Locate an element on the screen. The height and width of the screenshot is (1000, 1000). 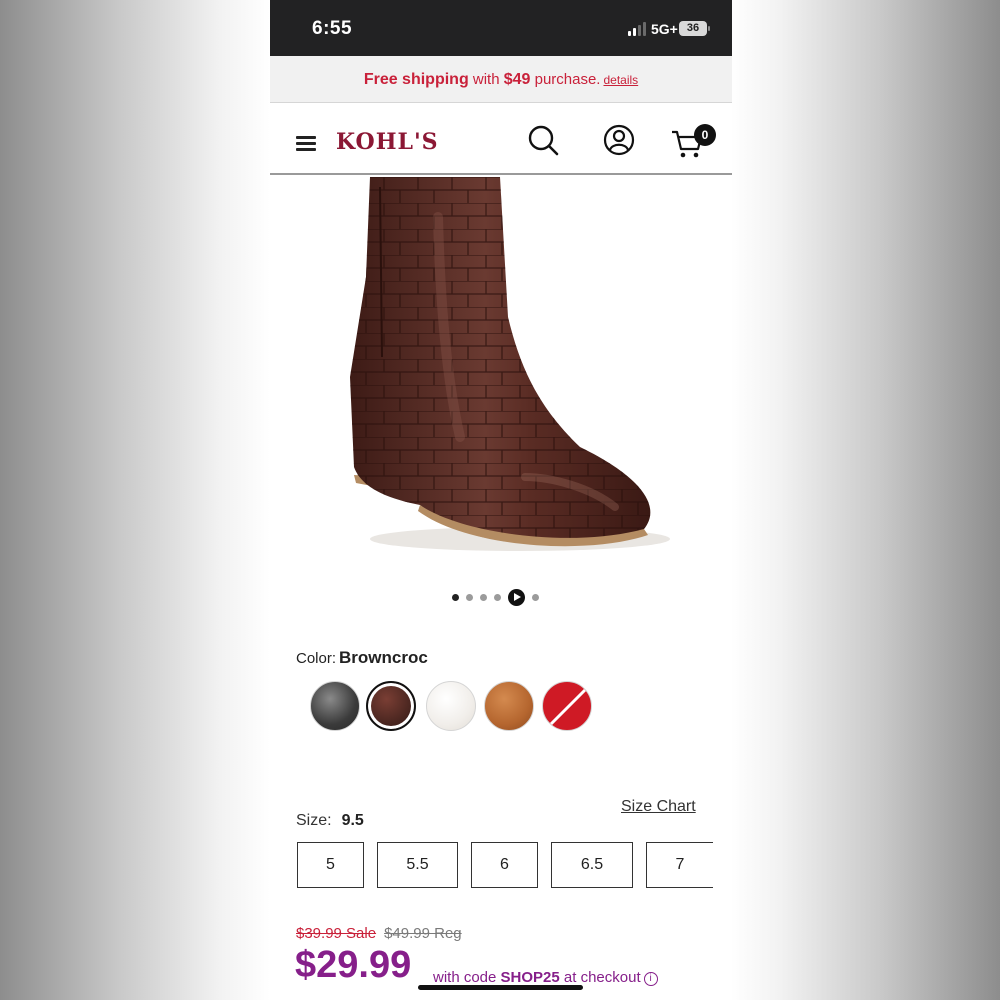
battery-icon: 36 is located at coordinates (693, 28).